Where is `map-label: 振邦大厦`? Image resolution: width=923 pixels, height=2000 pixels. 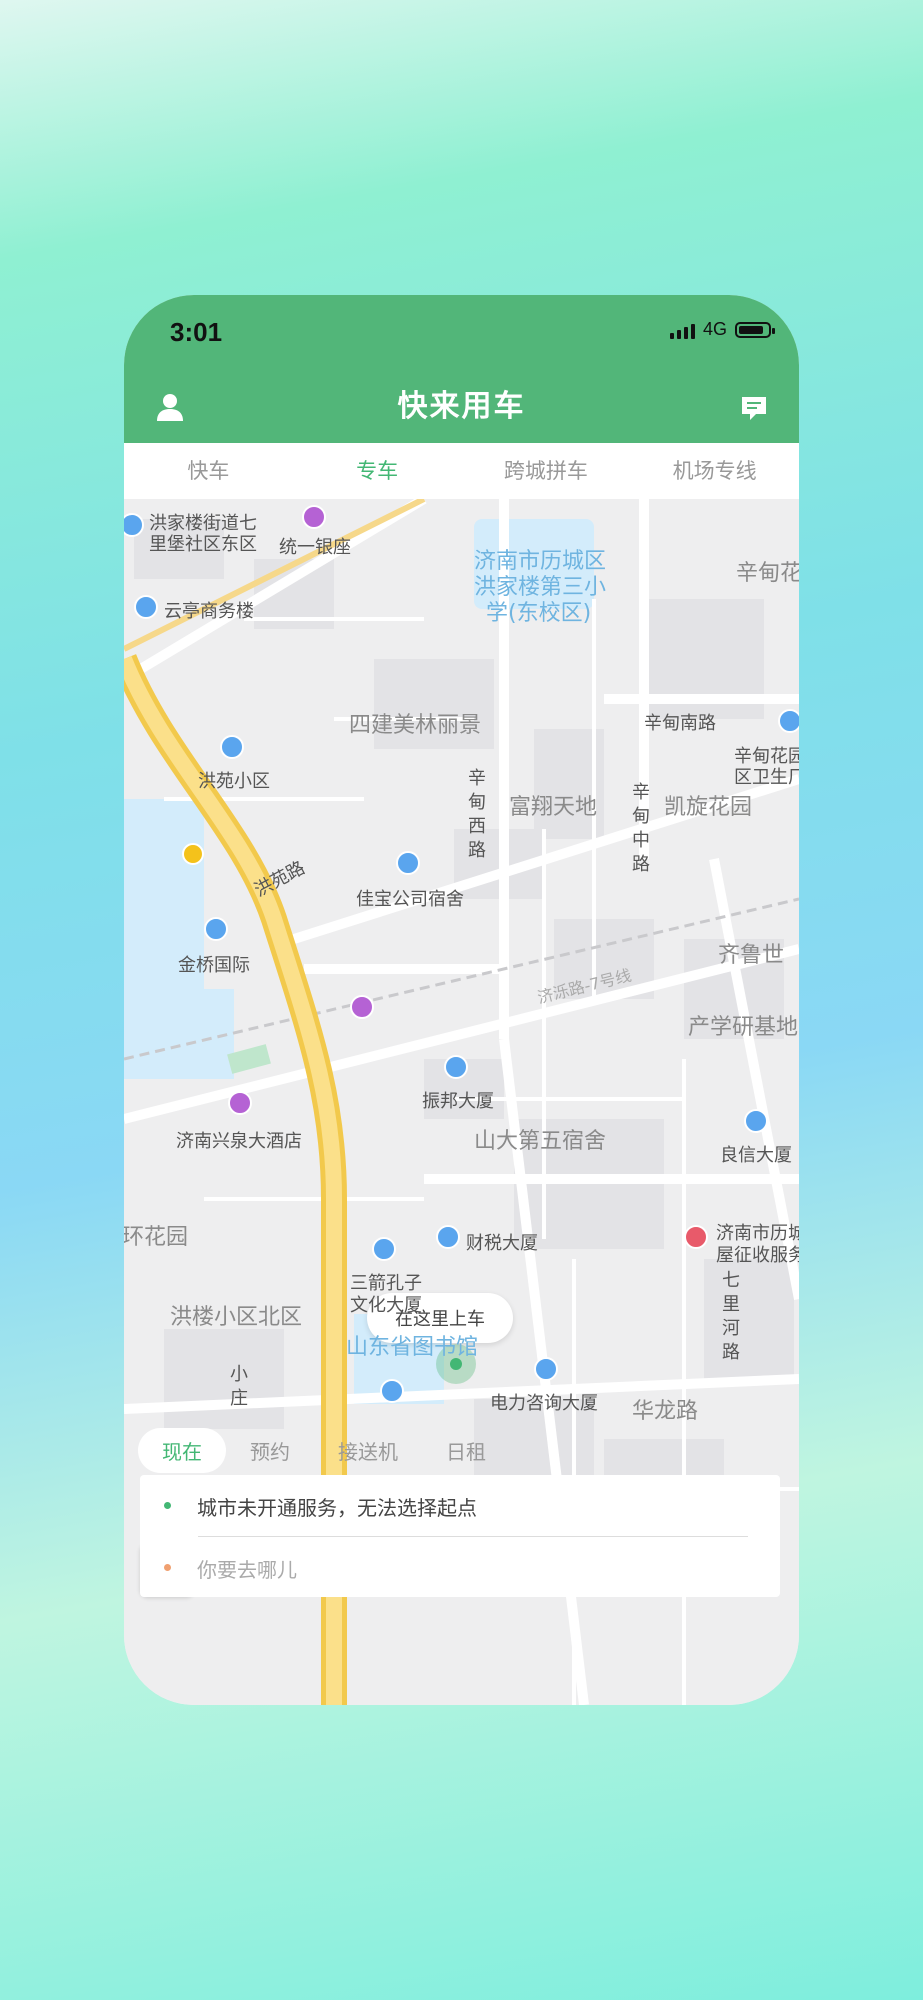
map-label: 振邦大厦 is located at coordinates (458, 1101).